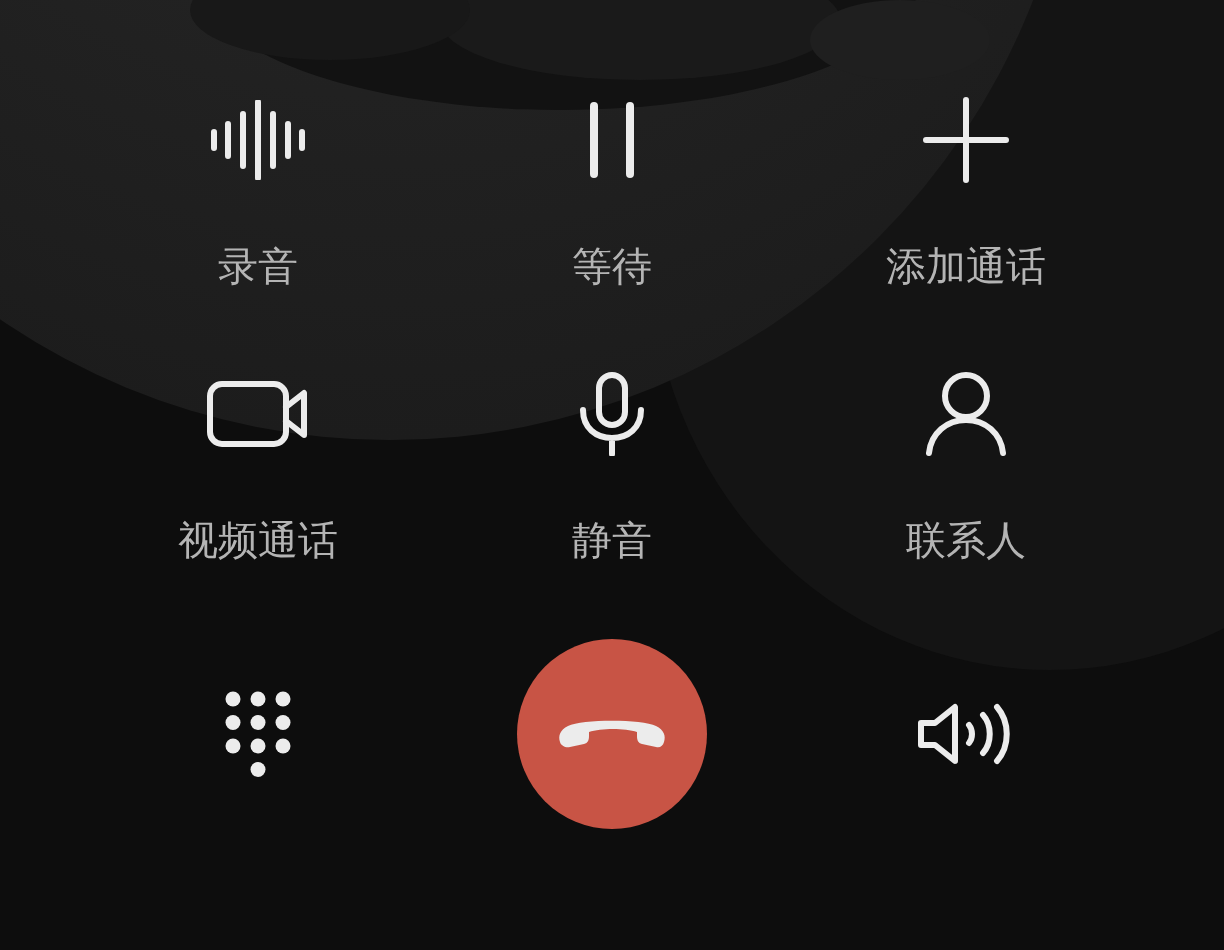 This screenshot has width=1224, height=950. What do you see at coordinates (258, 467) in the screenshot?
I see `call-action-button: 视频通话` at bounding box center [258, 467].